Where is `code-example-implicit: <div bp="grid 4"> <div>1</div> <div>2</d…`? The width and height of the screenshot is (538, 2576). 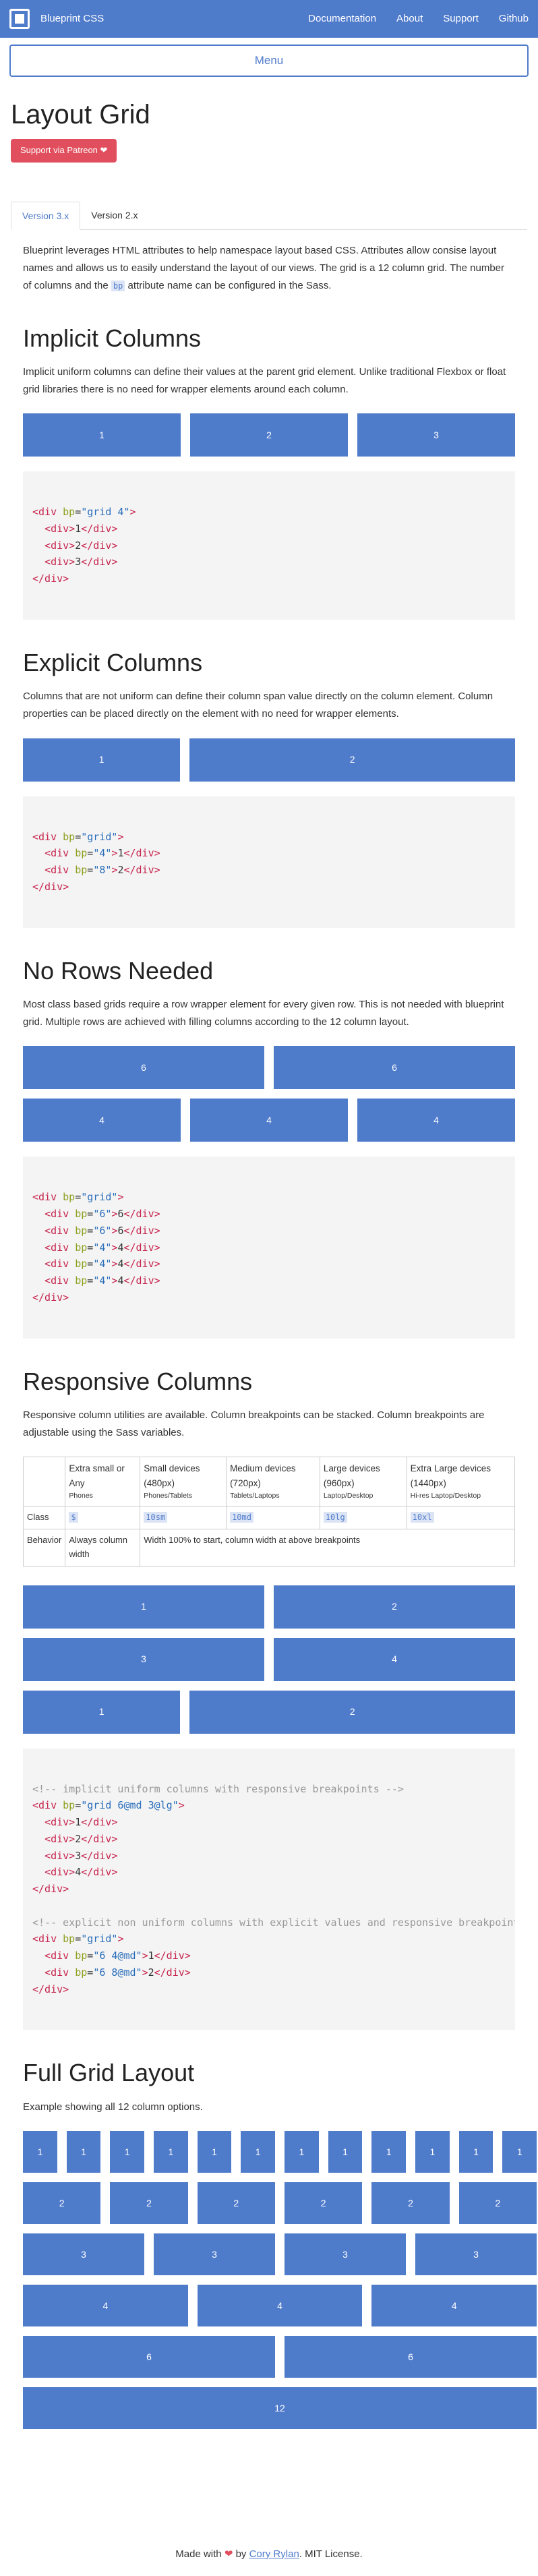 code-example-implicit: <div bp="grid 4"> <div>1</div> <div>2</d… is located at coordinates (269, 545).